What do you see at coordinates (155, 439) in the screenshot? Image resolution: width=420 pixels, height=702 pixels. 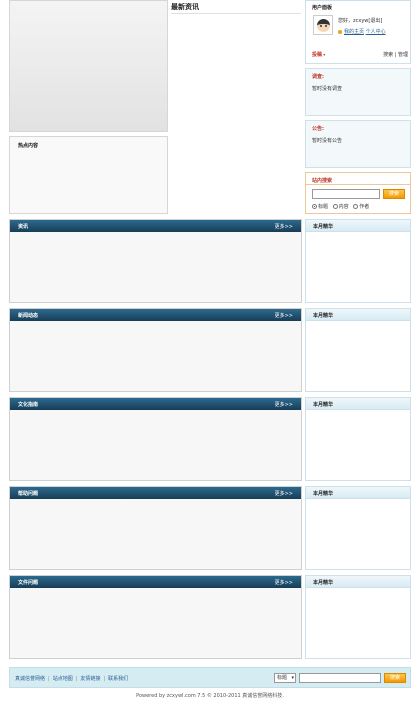 I see `section-box-culture: 文化指南 更多>>` at bounding box center [155, 439].